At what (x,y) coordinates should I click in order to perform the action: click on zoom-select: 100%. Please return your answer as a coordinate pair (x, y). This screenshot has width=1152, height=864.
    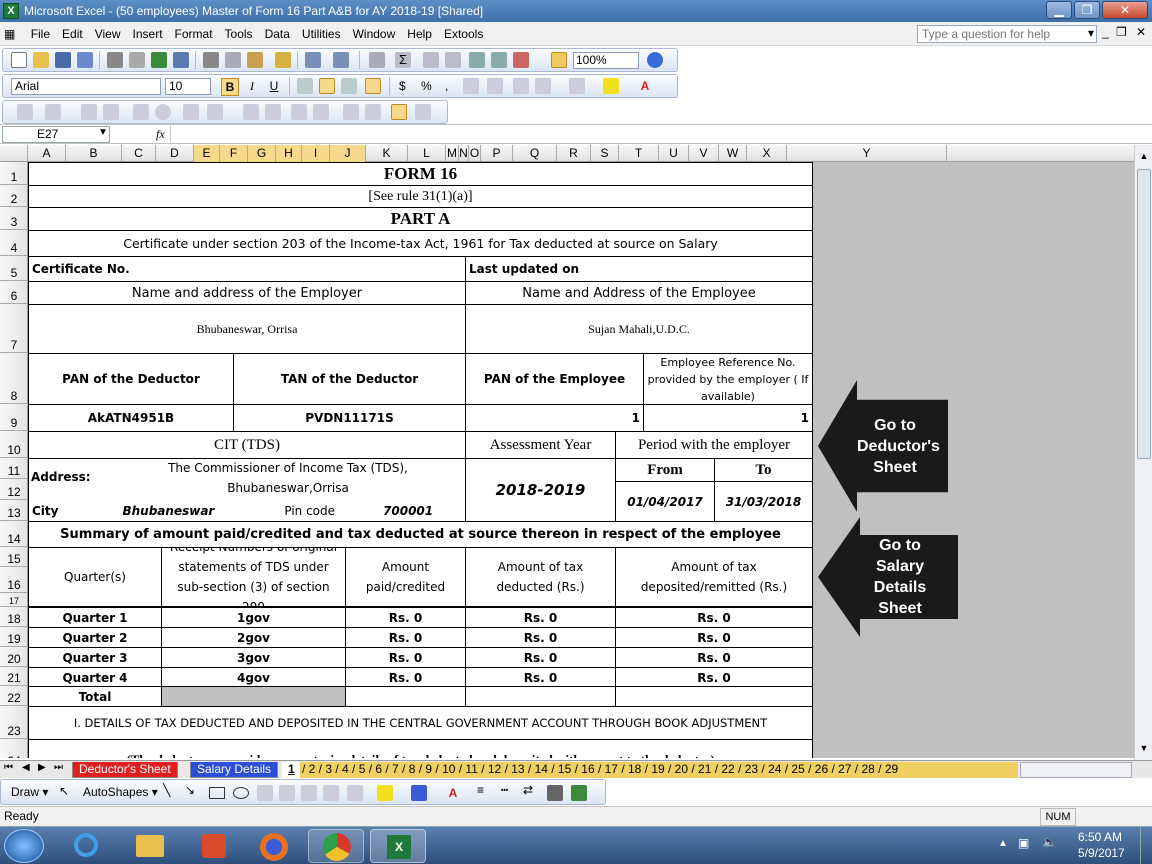
    Looking at the image, I should click on (606, 60).